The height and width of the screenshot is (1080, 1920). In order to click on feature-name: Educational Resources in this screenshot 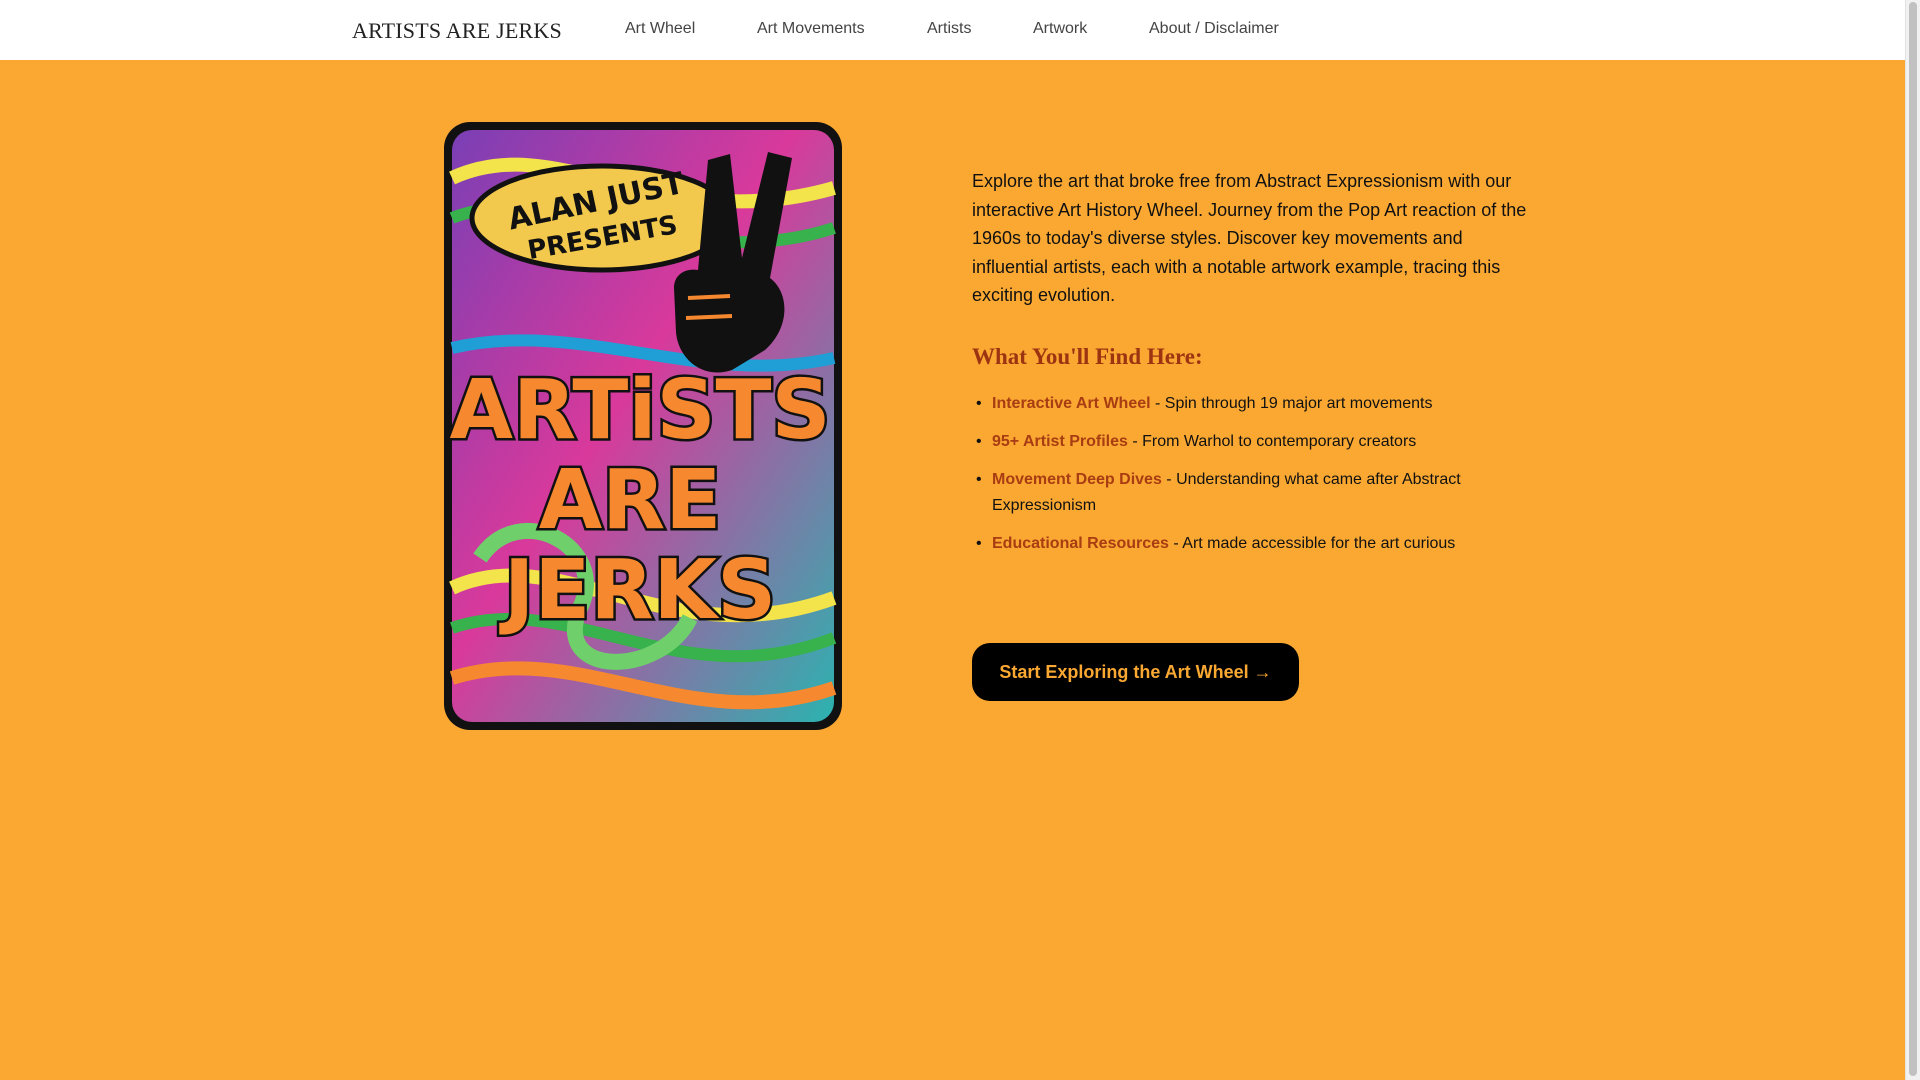, I will do `click(1080, 543)`.